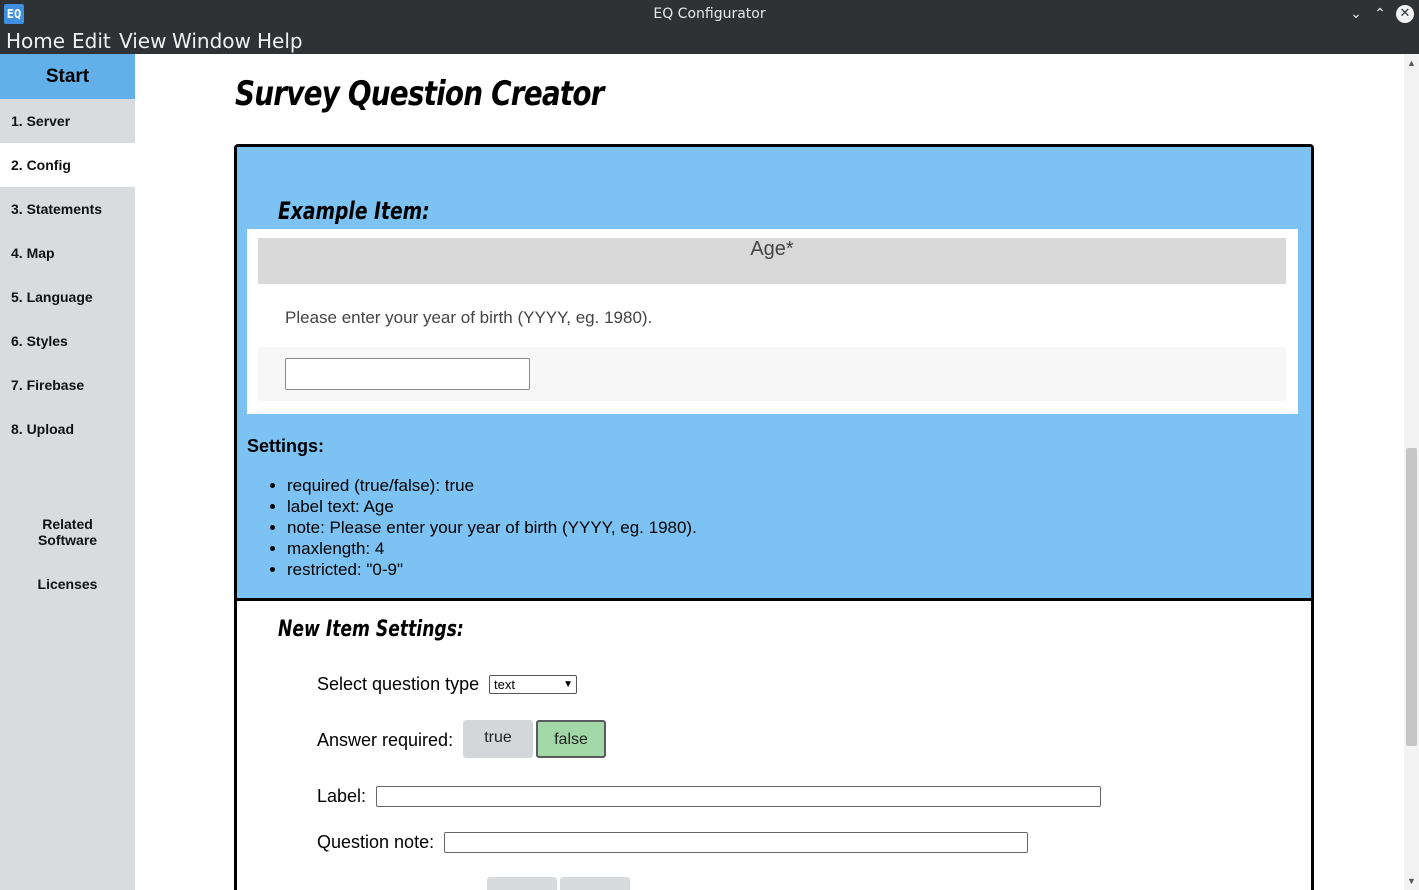  What do you see at coordinates (211, 41) in the screenshot?
I see `menu-window: Window` at bounding box center [211, 41].